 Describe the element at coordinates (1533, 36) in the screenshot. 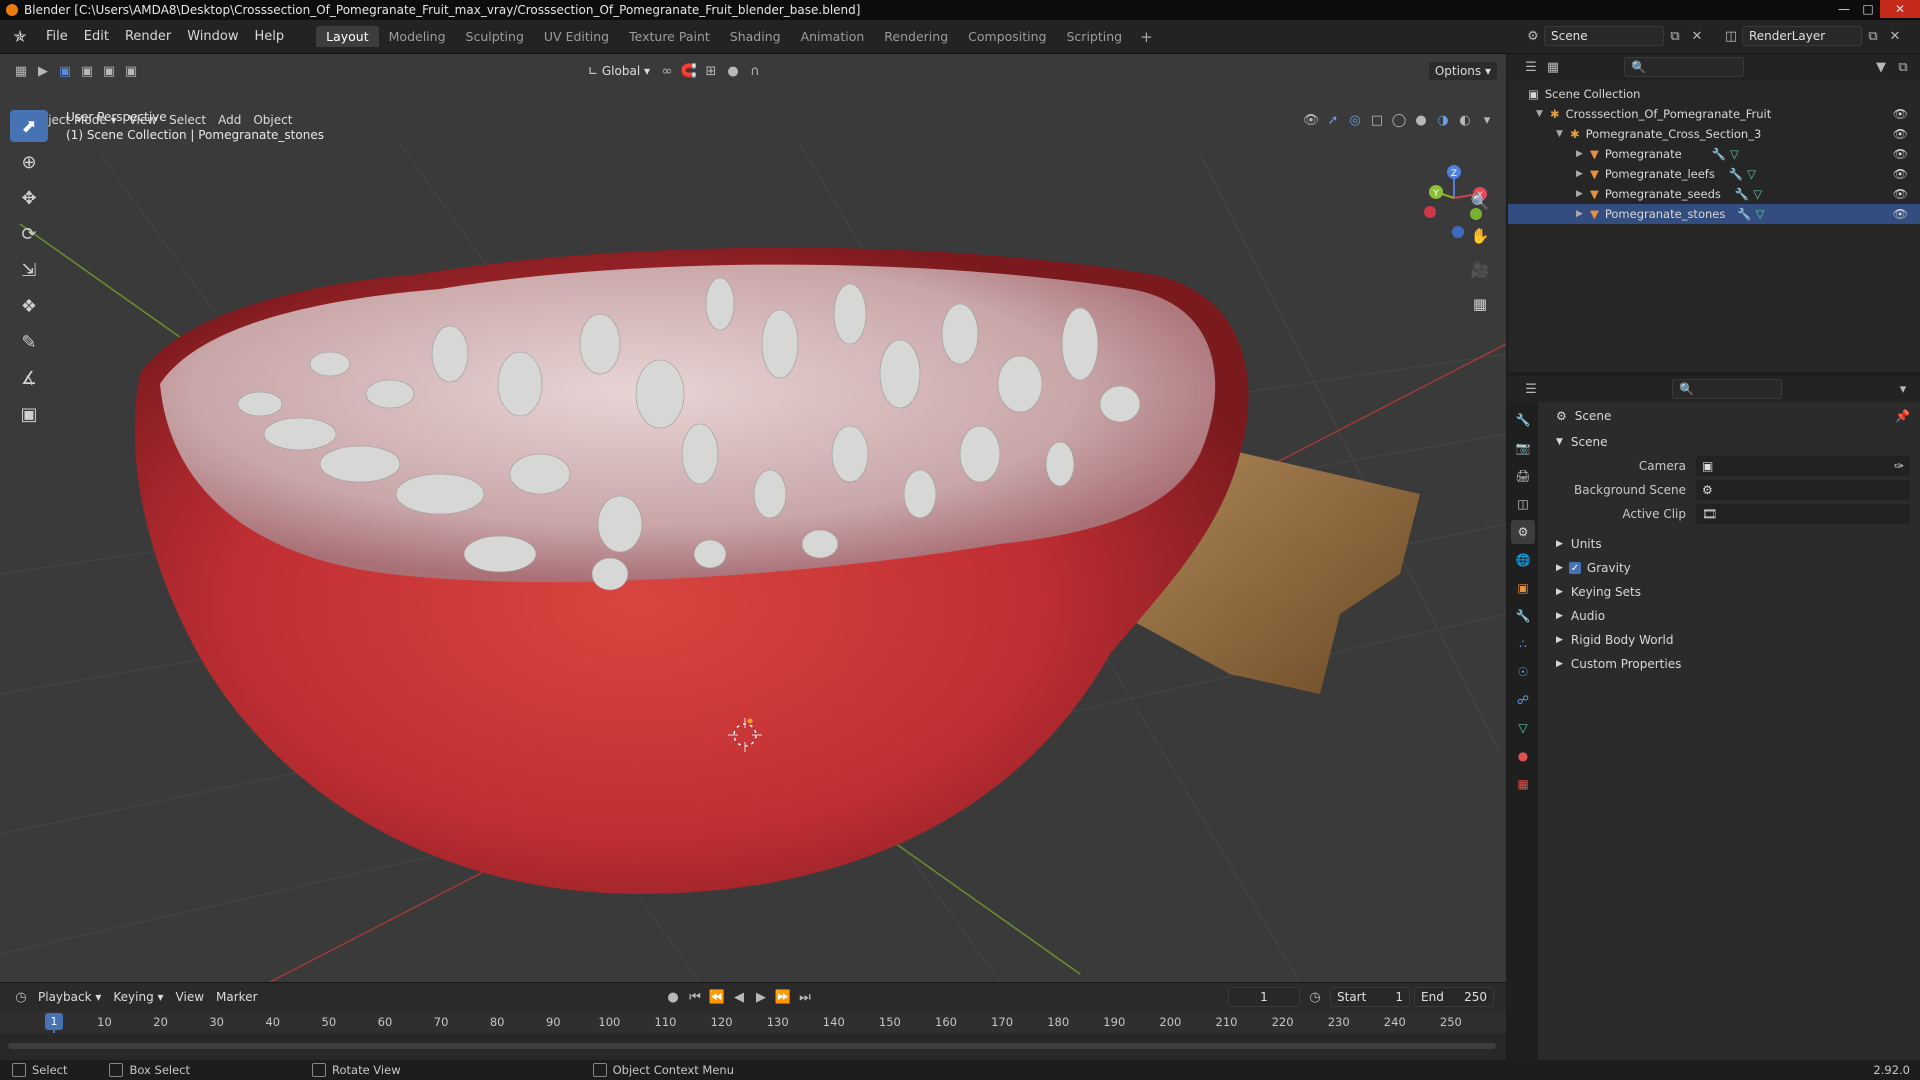

I see `scene-icon: ⚙` at that location.